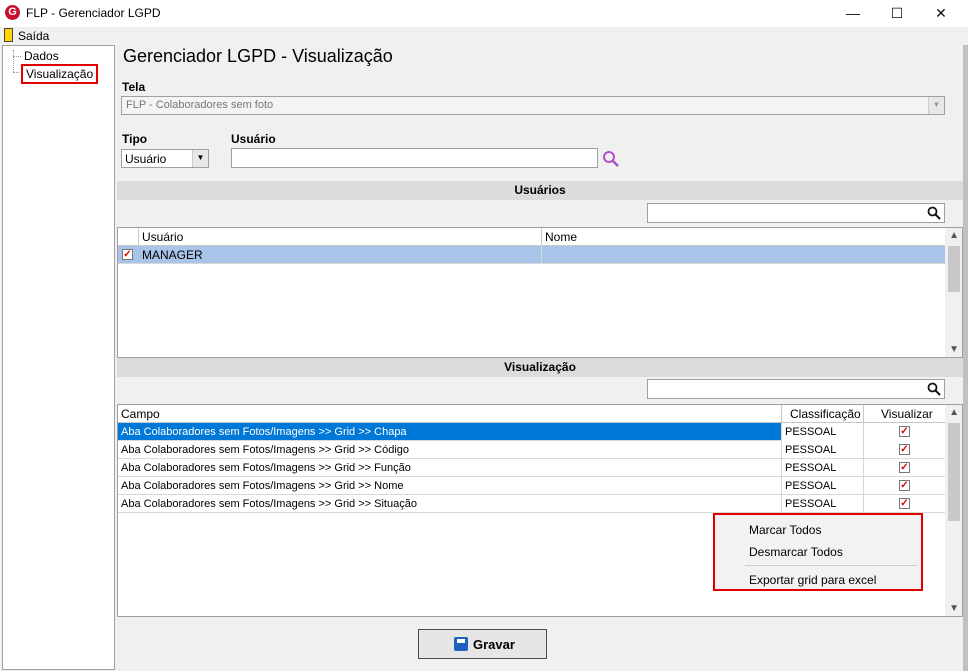 This screenshot has height=671, width=968. Describe the element at coordinates (128, 237) in the screenshot. I see `users-header-check` at that location.